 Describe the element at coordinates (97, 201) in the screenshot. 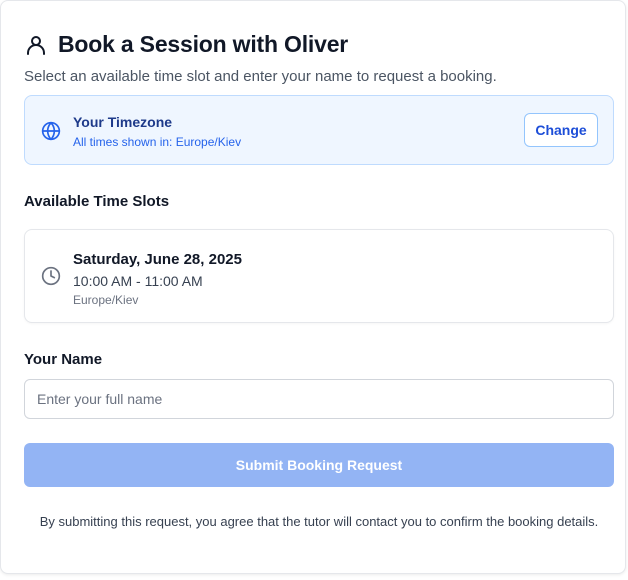

I see `time-slots-heading: Available Time Slots` at that location.